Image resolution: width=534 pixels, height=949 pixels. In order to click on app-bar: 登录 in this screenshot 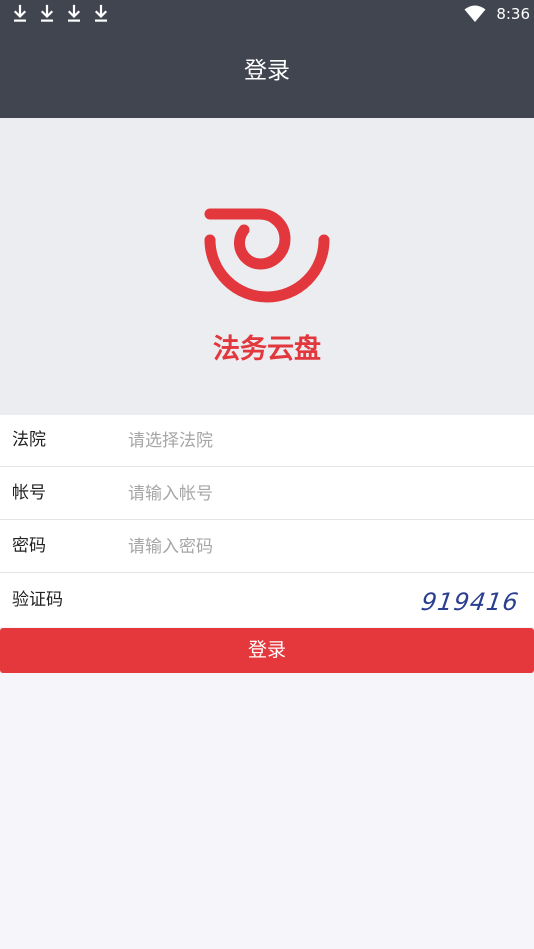, I will do `click(267, 73)`.